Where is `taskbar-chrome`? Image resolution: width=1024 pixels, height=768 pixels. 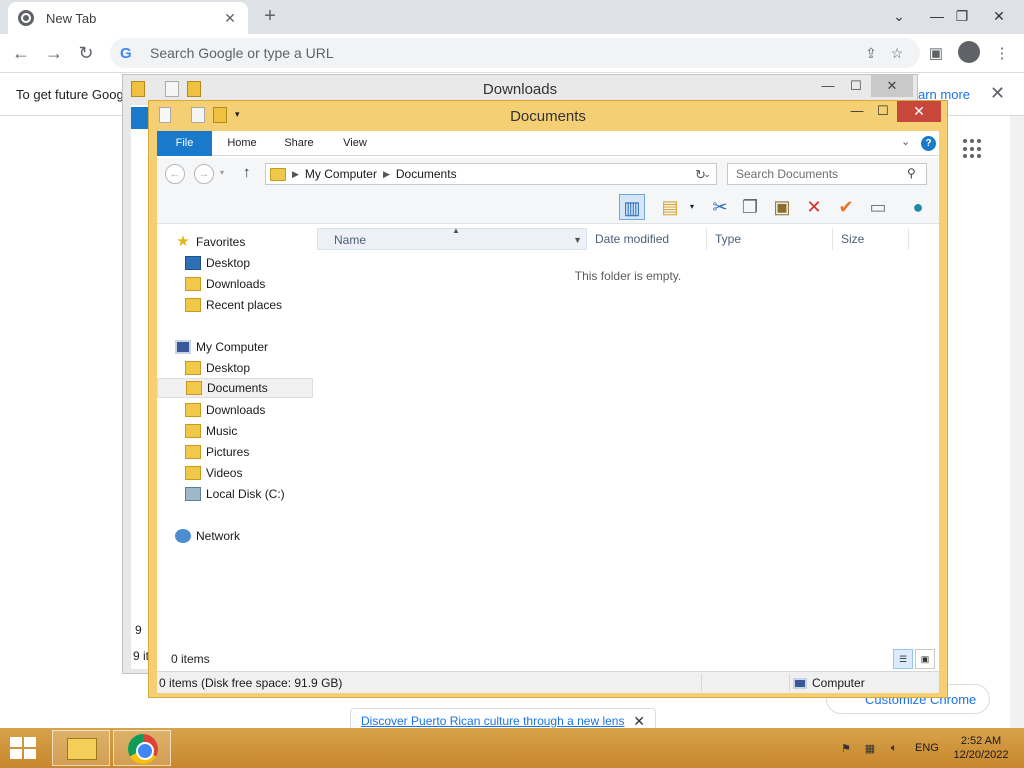
taskbar-chrome is located at coordinates (142, 748).